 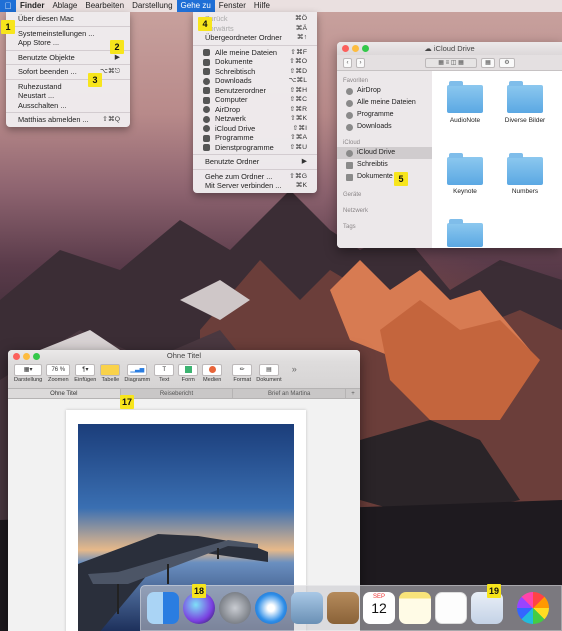 What do you see at coordinates (255, 81) in the screenshot?
I see `menu-item-downloads: Downloads ⌥⌘L` at bounding box center [255, 81].